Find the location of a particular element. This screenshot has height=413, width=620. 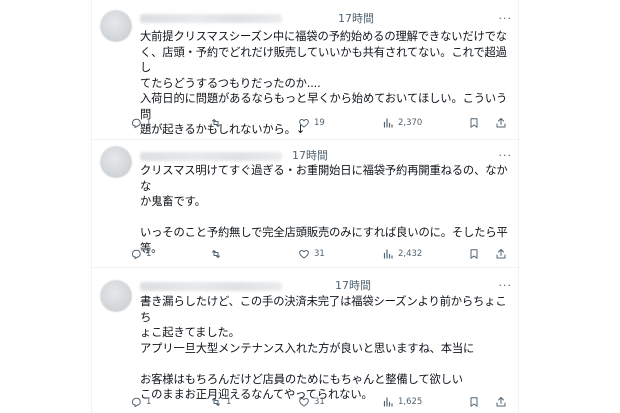

views-button: 1,625 is located at coordinates (402, 402).